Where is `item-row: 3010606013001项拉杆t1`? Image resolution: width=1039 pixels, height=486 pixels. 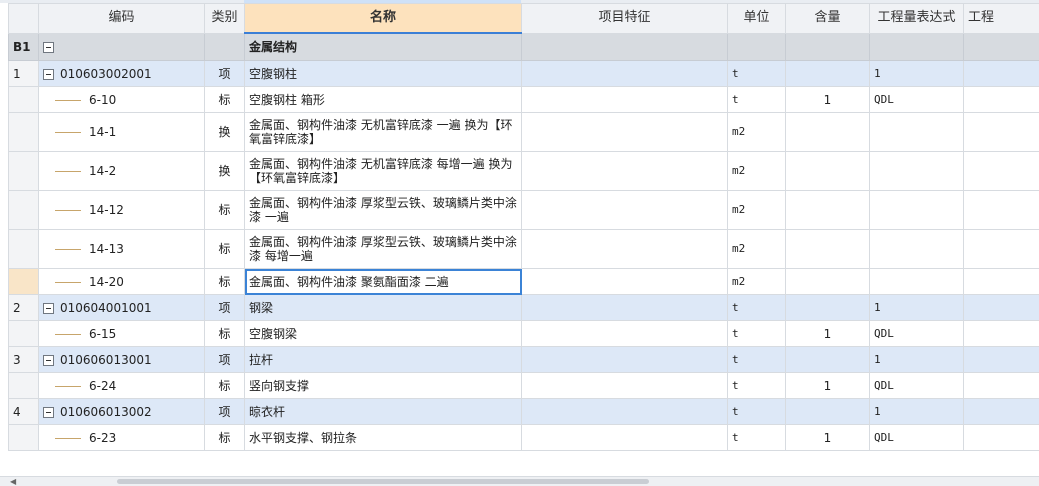
item-row: 3010606013001项拉杆t1 is located at coordinates (524, 360).